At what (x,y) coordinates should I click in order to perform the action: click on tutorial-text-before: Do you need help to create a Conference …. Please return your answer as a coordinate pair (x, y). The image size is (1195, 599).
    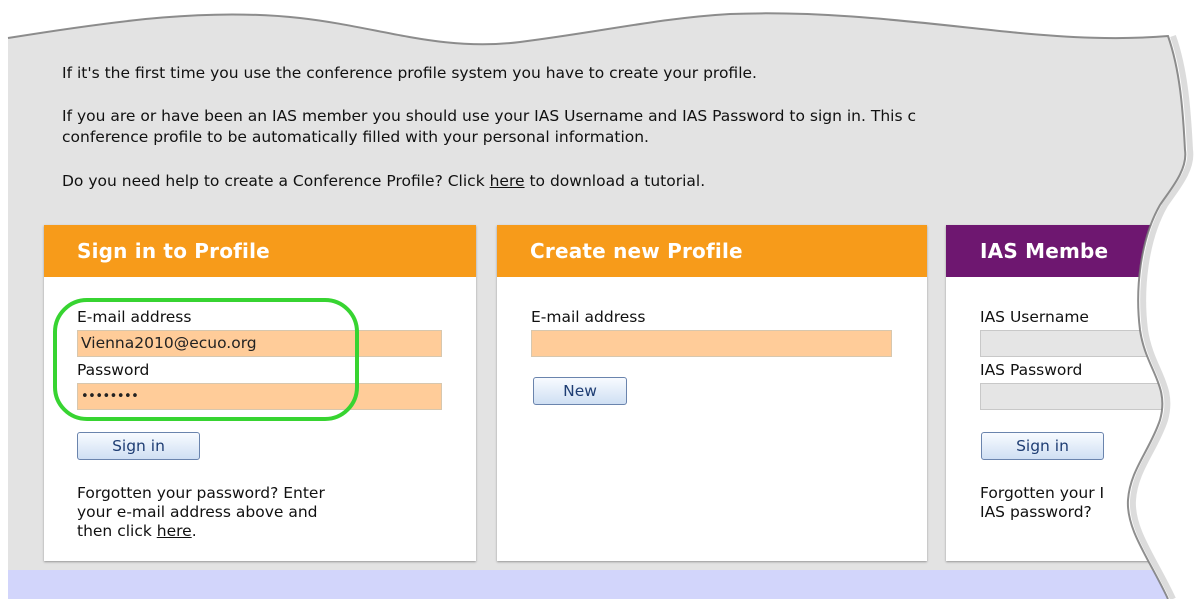
    Looking at the image, I should click on (276, 181).